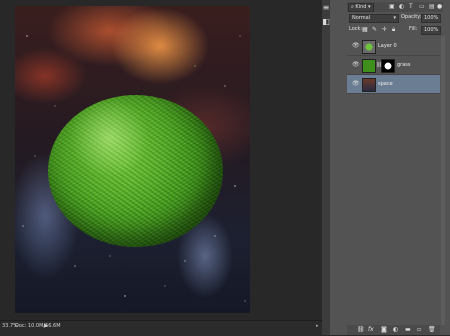 Image resolution: width=450 pixels, height=336 pixels. Describe the element at coordinates (404, 65) in the screenshot. I see `layer-name: grass` at that location.